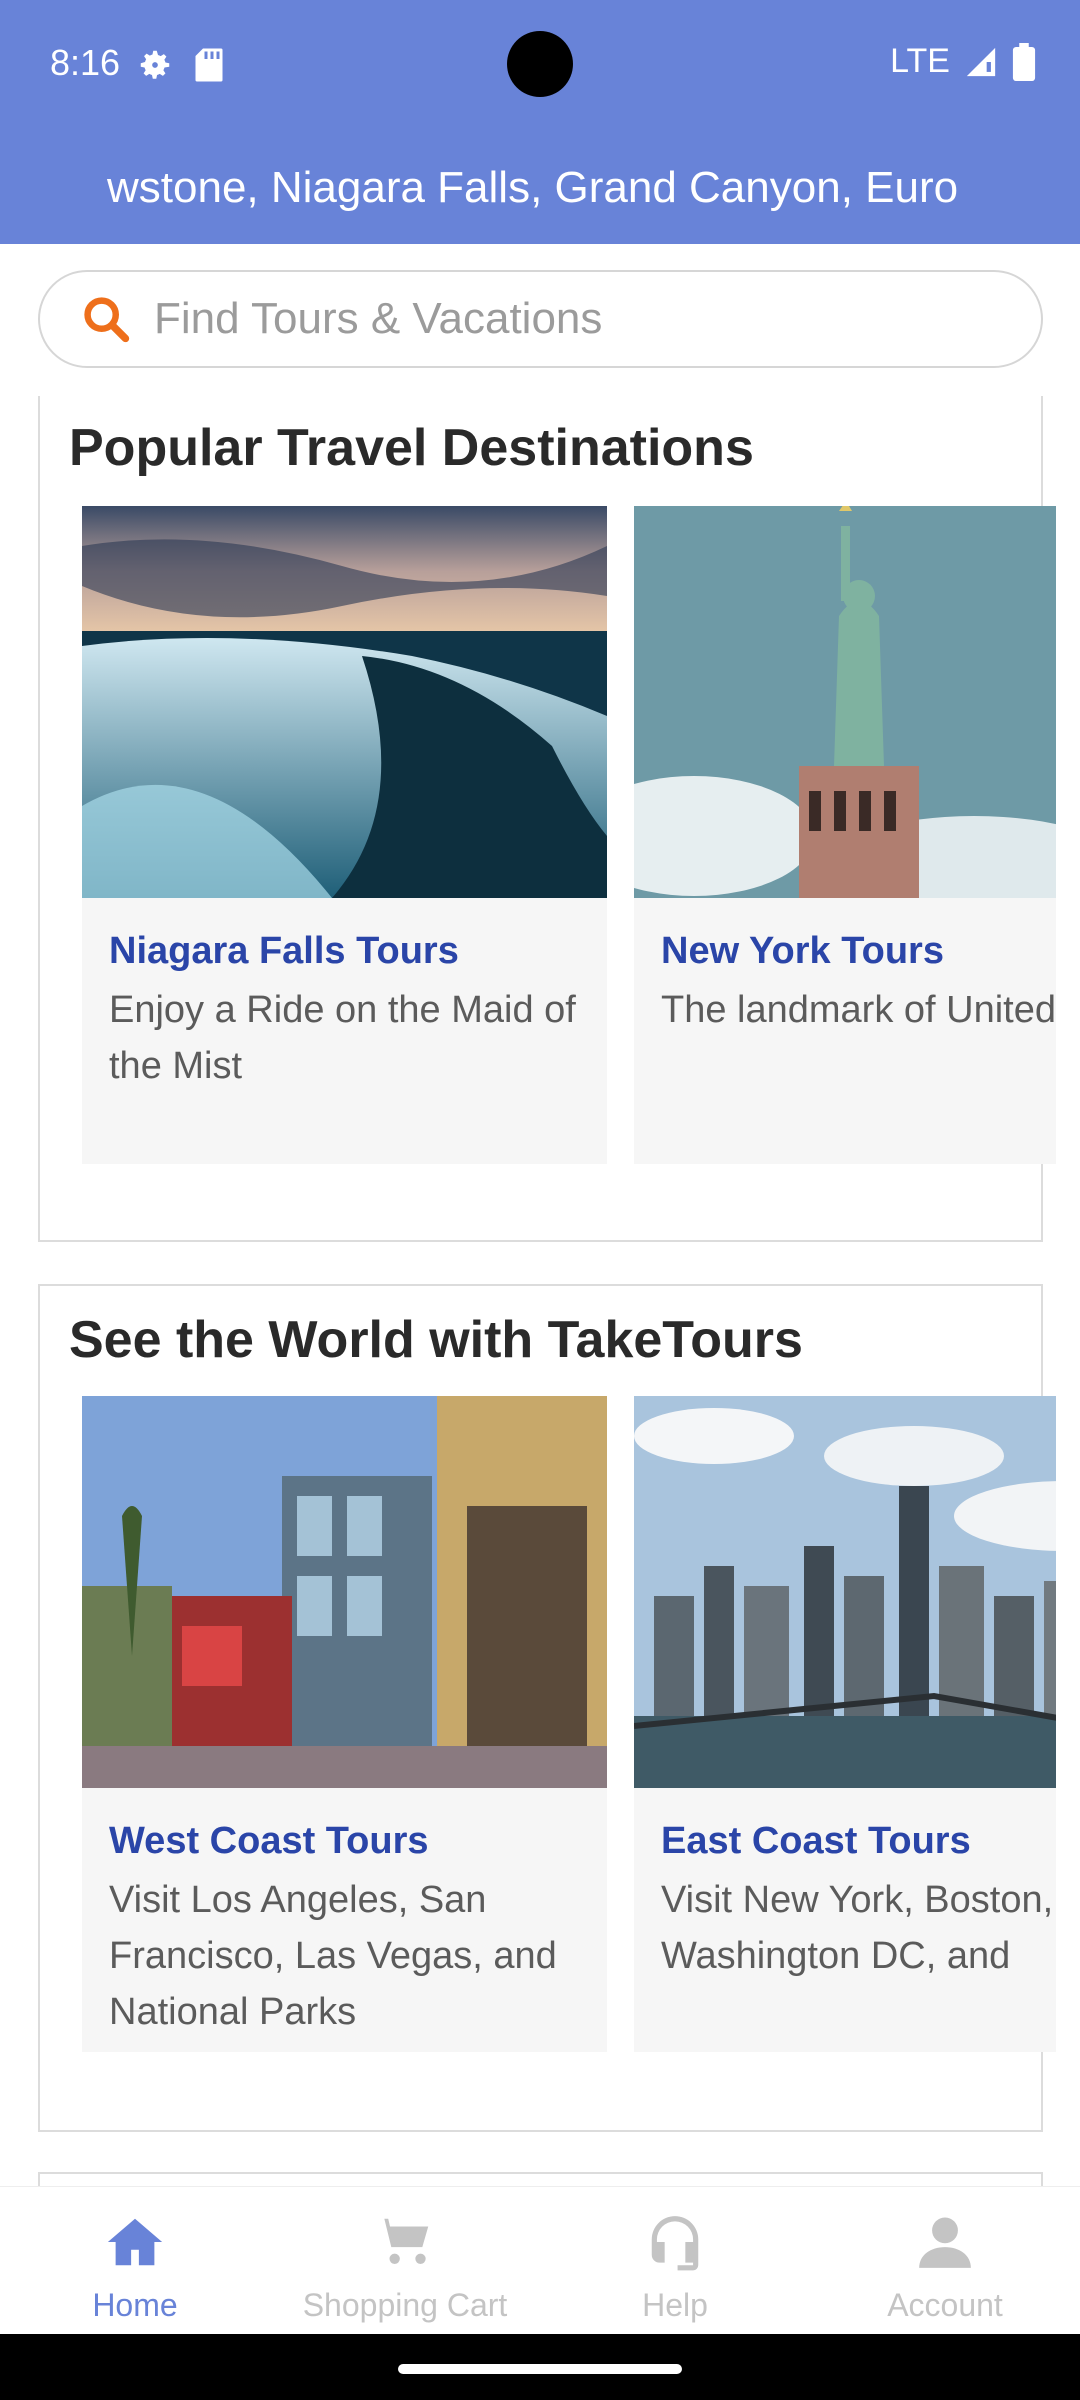 This screenshot has height=2400, width=1080. Describe the element at coordinates (981, 61) in the screenshot. I see `signal-icon` at that location.